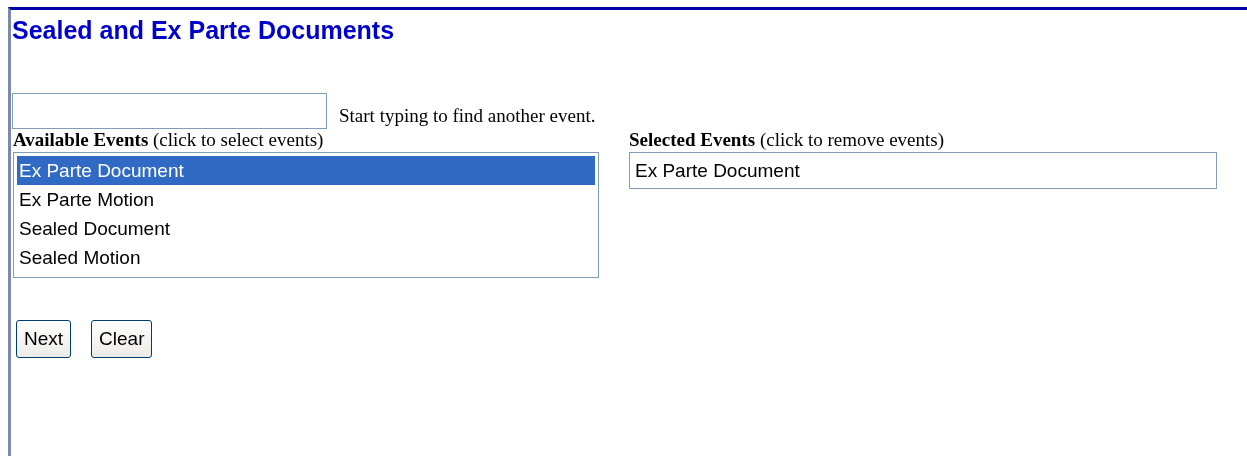 The width and height of the screenshot is (1247, 456). I want to click on form-button: Clear, so click(122, 339).